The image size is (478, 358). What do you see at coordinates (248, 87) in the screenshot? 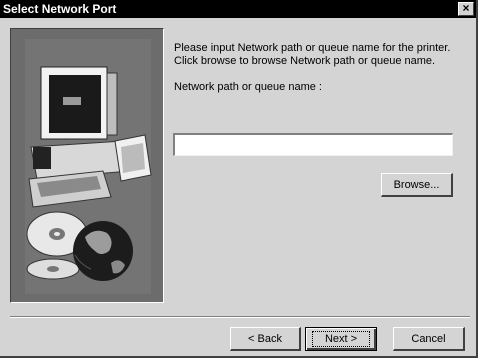
I see `path-field-label: Network path or queue name :` at bounding box center [248, 87].